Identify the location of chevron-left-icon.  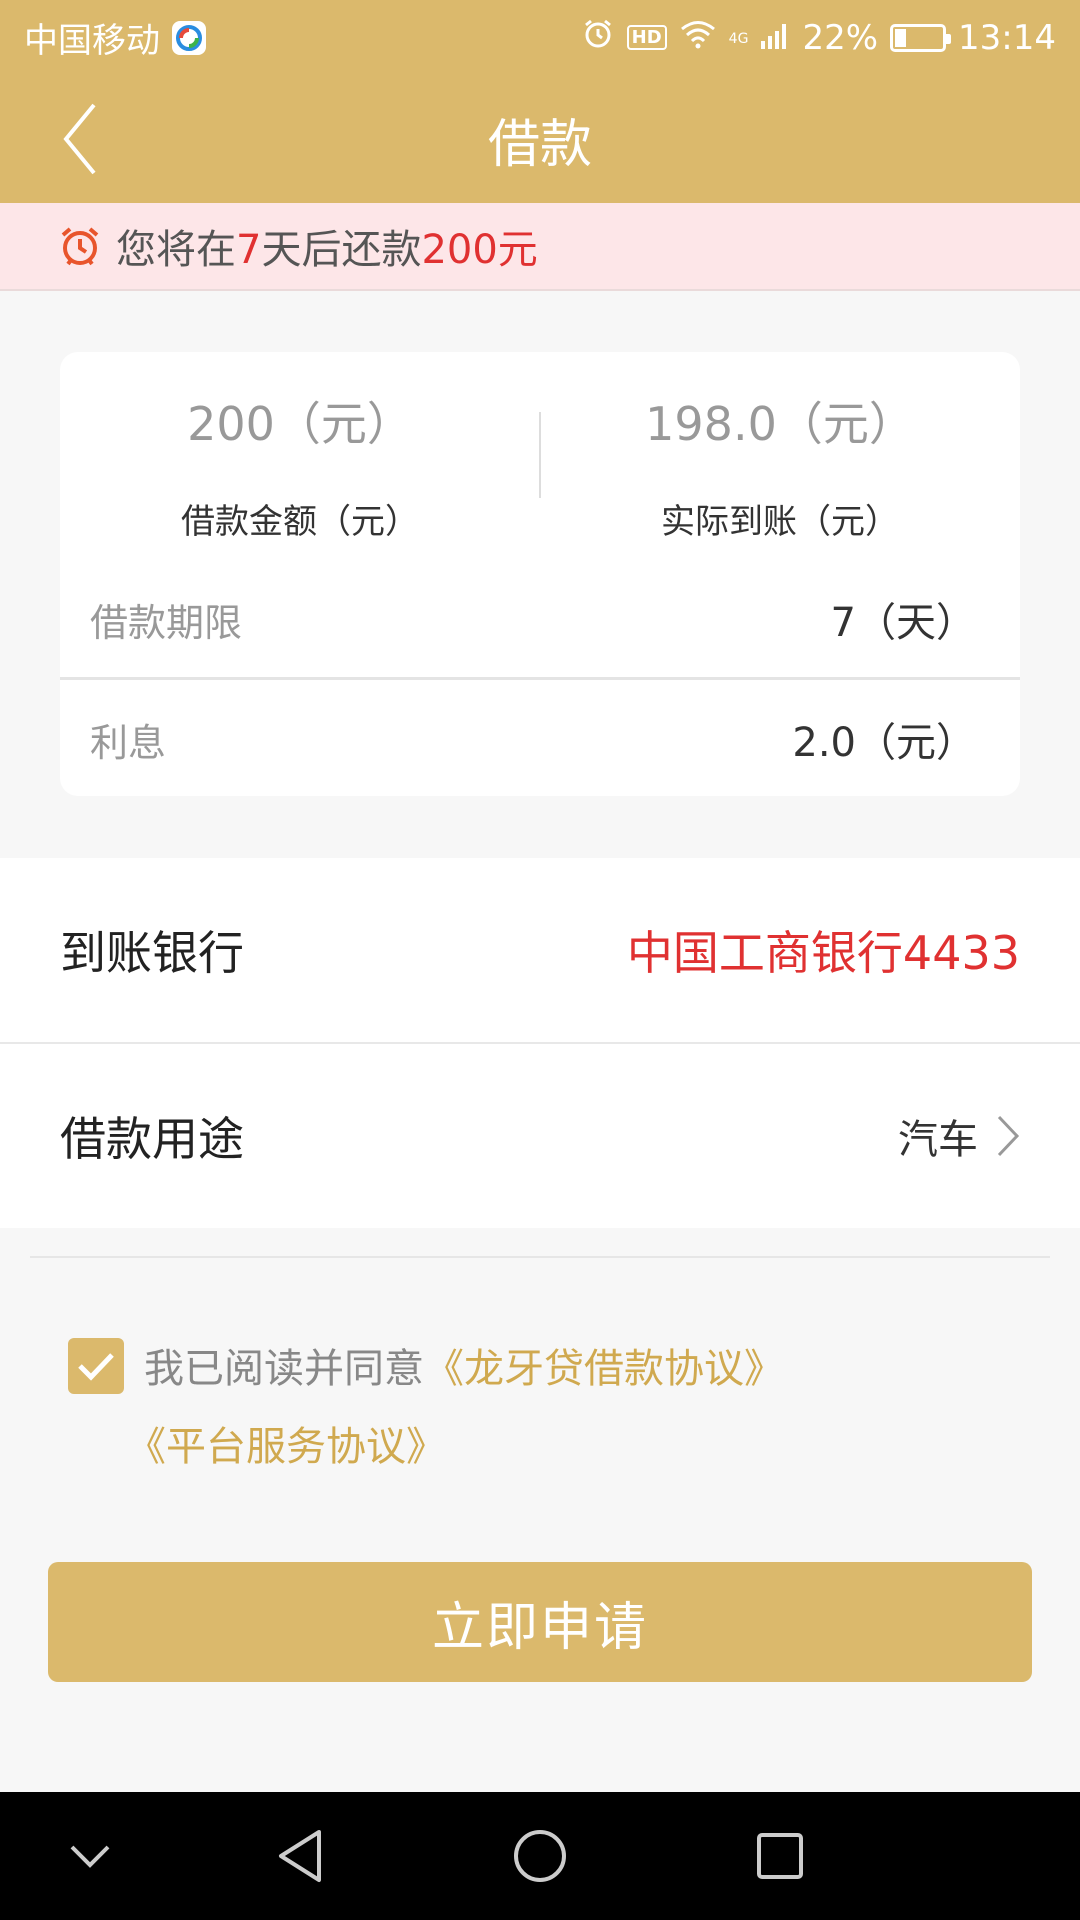
(79, 139).